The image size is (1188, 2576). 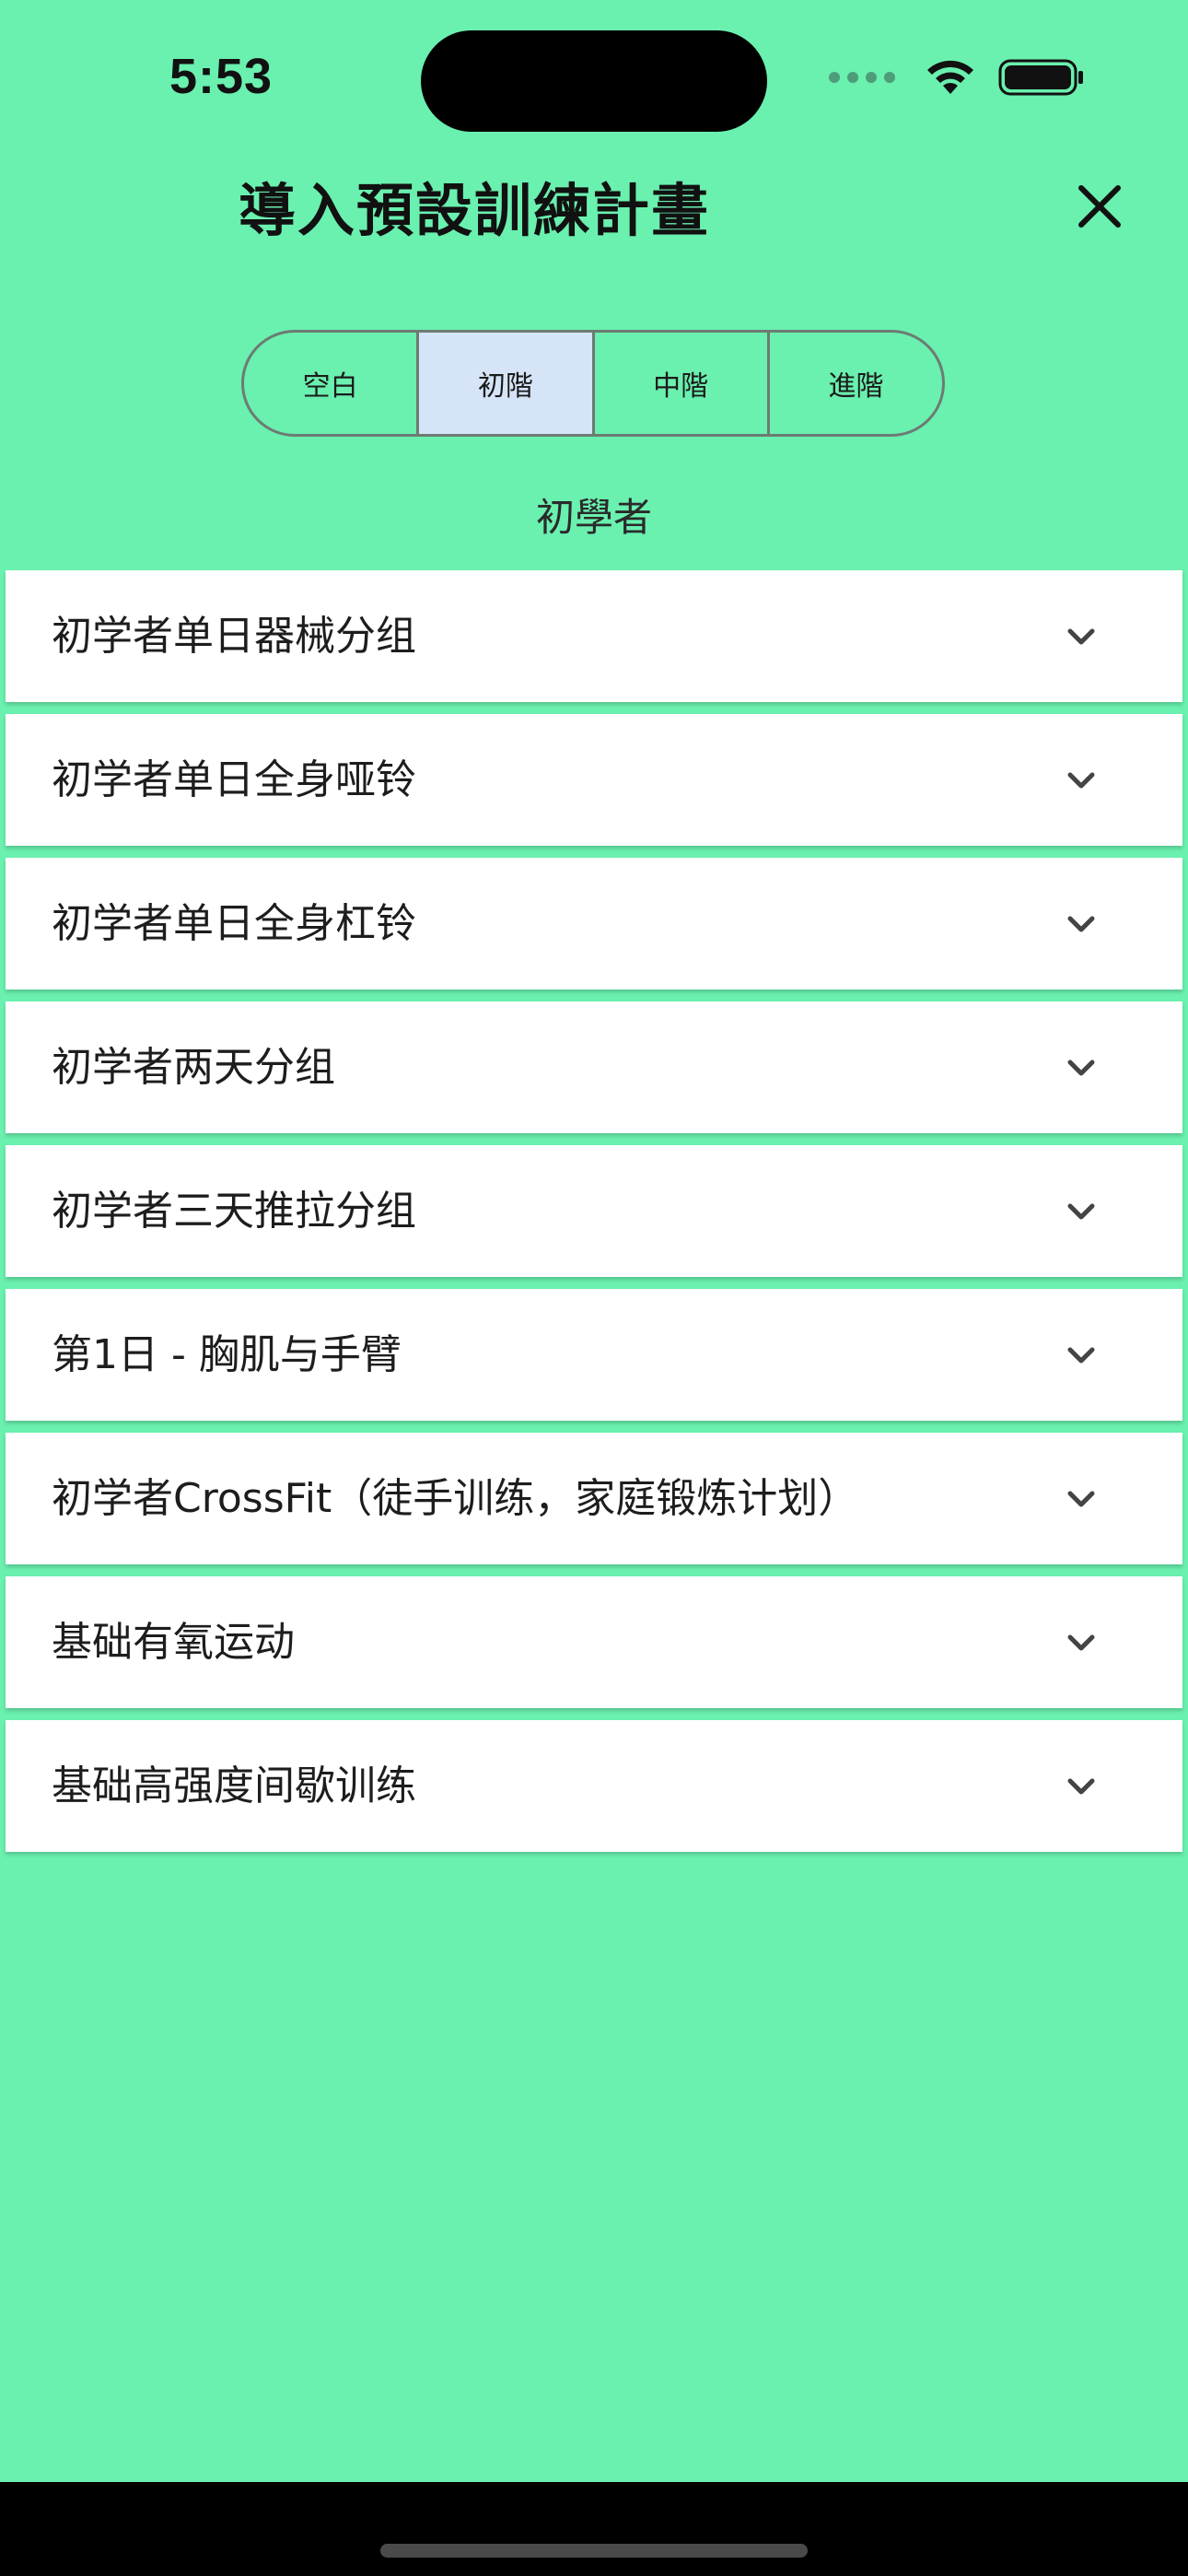 I want to click on plan-item: 初学者单日全身哑铃, so click(x=594, y=780).